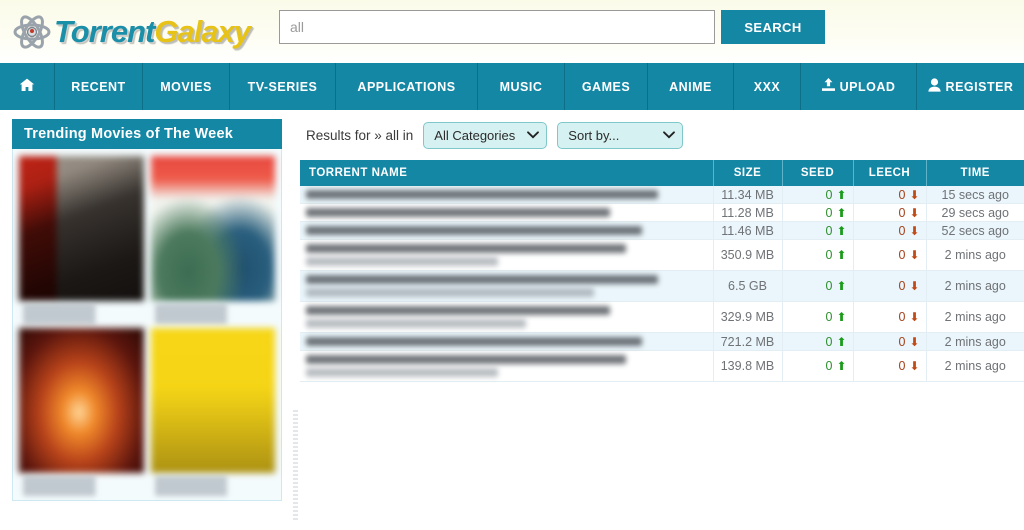  I want to click on table-header-row: TORRENT NAME SIZE SEED LEECH TIME, so click(662, 173).